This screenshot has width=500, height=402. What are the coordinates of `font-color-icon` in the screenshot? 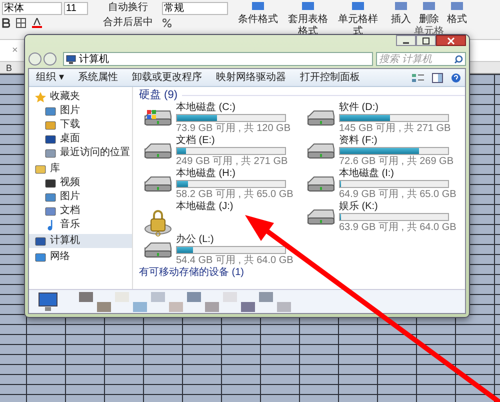 It's located at (37, 23).